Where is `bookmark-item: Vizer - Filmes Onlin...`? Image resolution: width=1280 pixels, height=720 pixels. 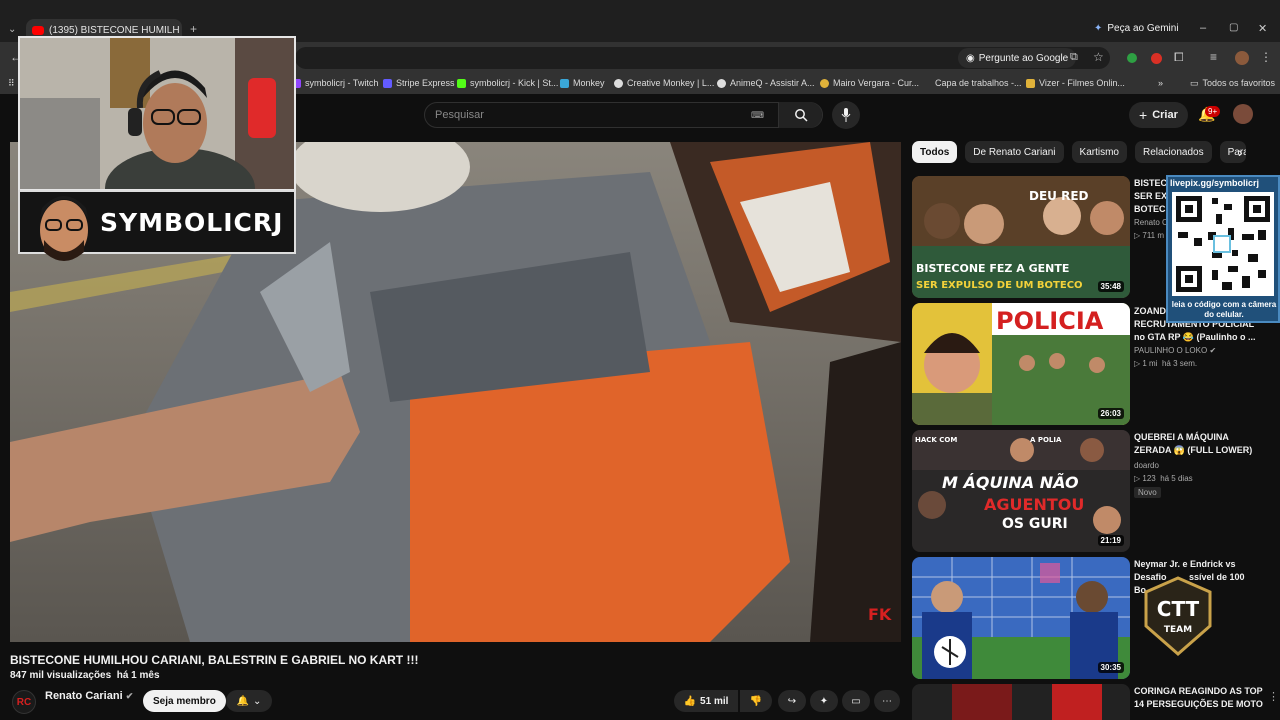
bookmark-item: Vizer - Filmes Onlin... is located at coordinates (1075, 83).